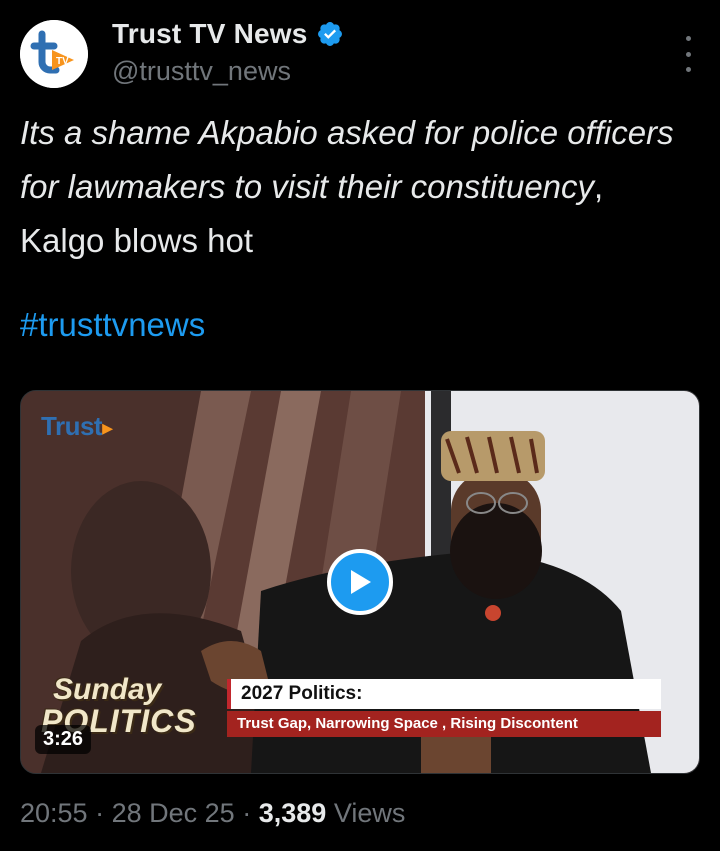 The image size is (720, 851). I want to click on play-button, so click(360, 582).